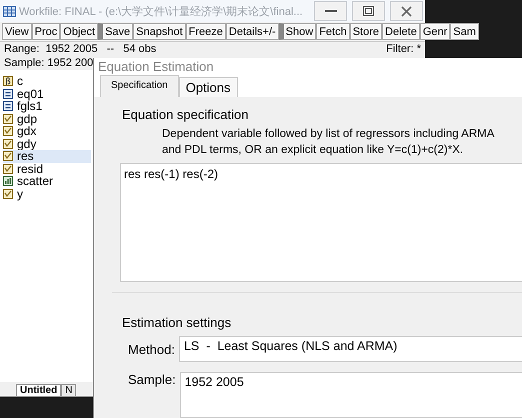  Describe the element at coordinates (47, 94) in the screenshot. I see `object-item: eq01` at that location.